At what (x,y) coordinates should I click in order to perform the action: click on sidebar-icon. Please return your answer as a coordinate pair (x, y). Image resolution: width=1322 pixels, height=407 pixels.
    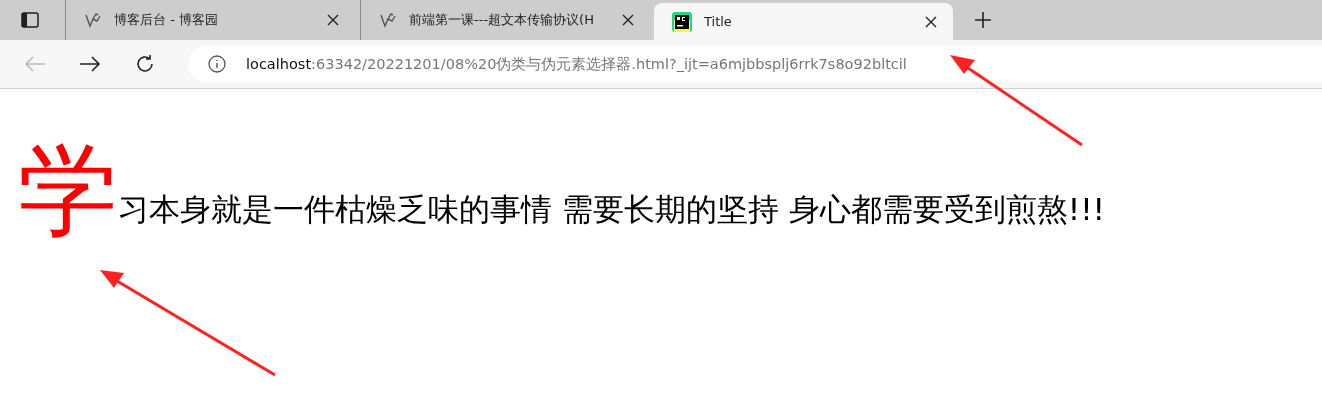
    Looking at the image, I should click on (30, 20).